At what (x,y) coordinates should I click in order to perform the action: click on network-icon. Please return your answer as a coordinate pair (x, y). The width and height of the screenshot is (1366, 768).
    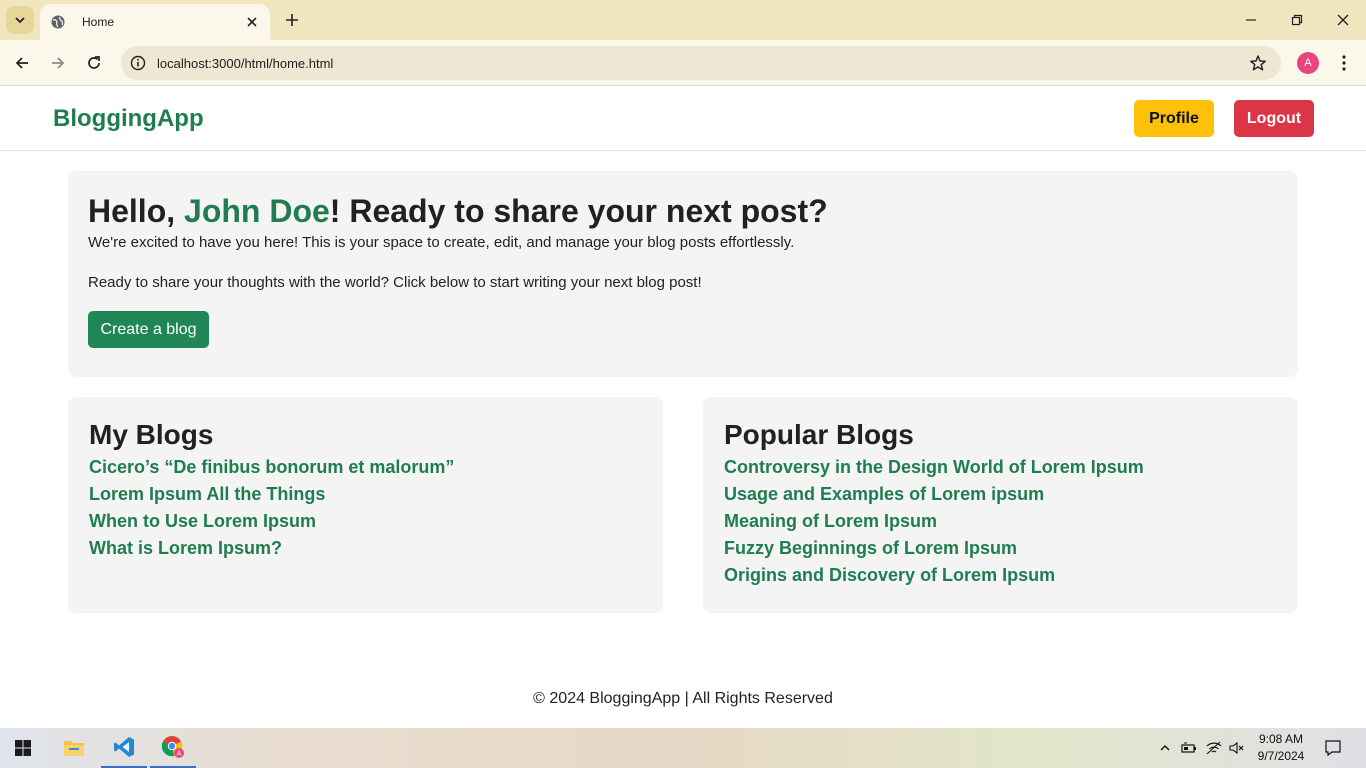
    Looking at the image, I should click on (1214, 748).